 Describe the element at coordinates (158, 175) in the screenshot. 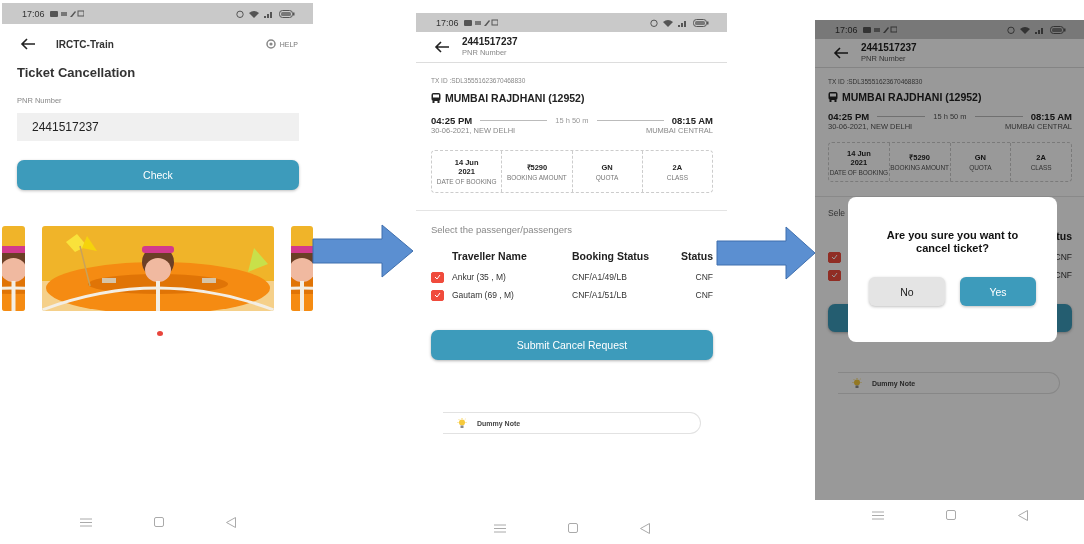

I see `check-button: Check` at that location.